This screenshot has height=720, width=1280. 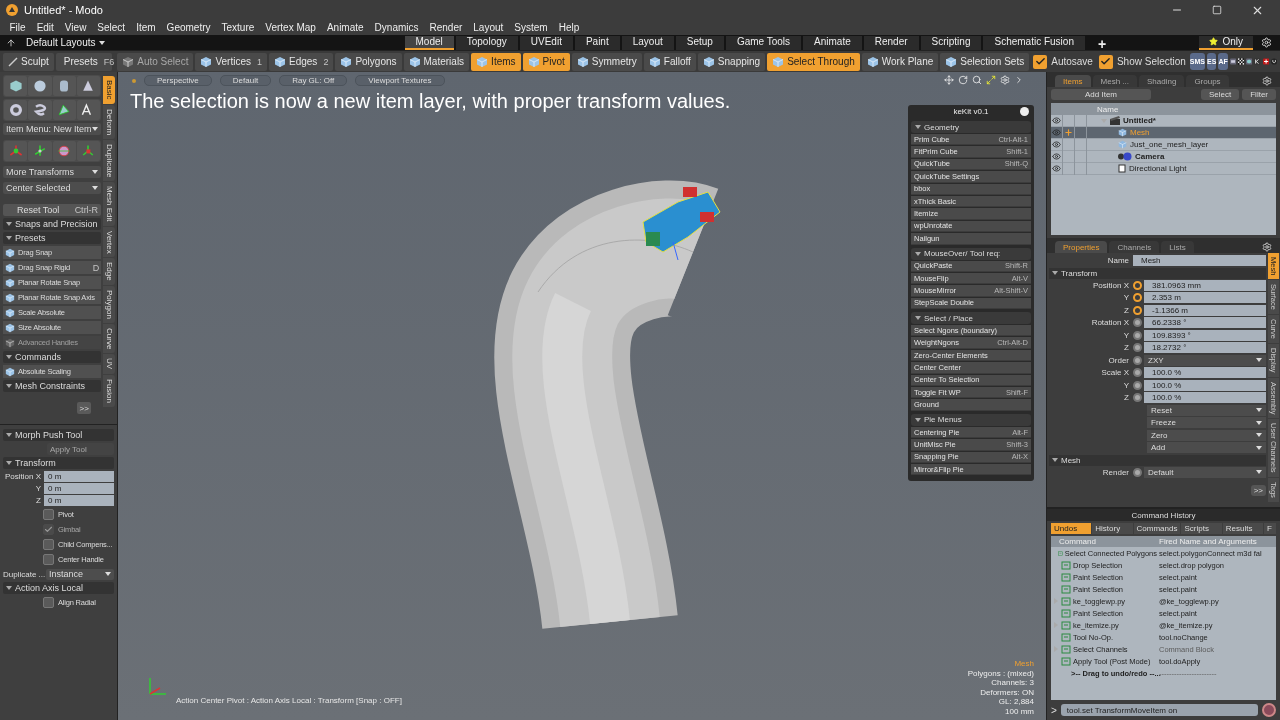 I want to click on toolbar-button: Symmetry, so click(x=606, y=61).